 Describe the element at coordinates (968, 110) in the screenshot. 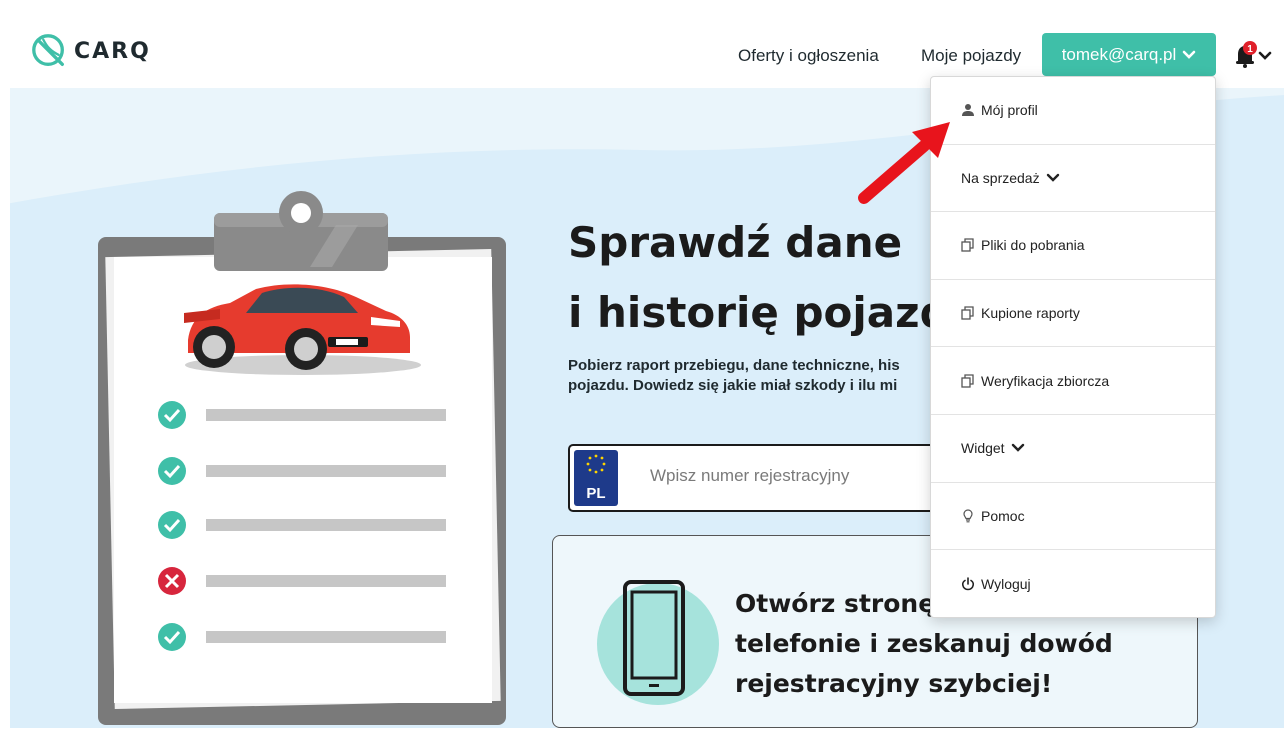

I see `user-icon` at that location.